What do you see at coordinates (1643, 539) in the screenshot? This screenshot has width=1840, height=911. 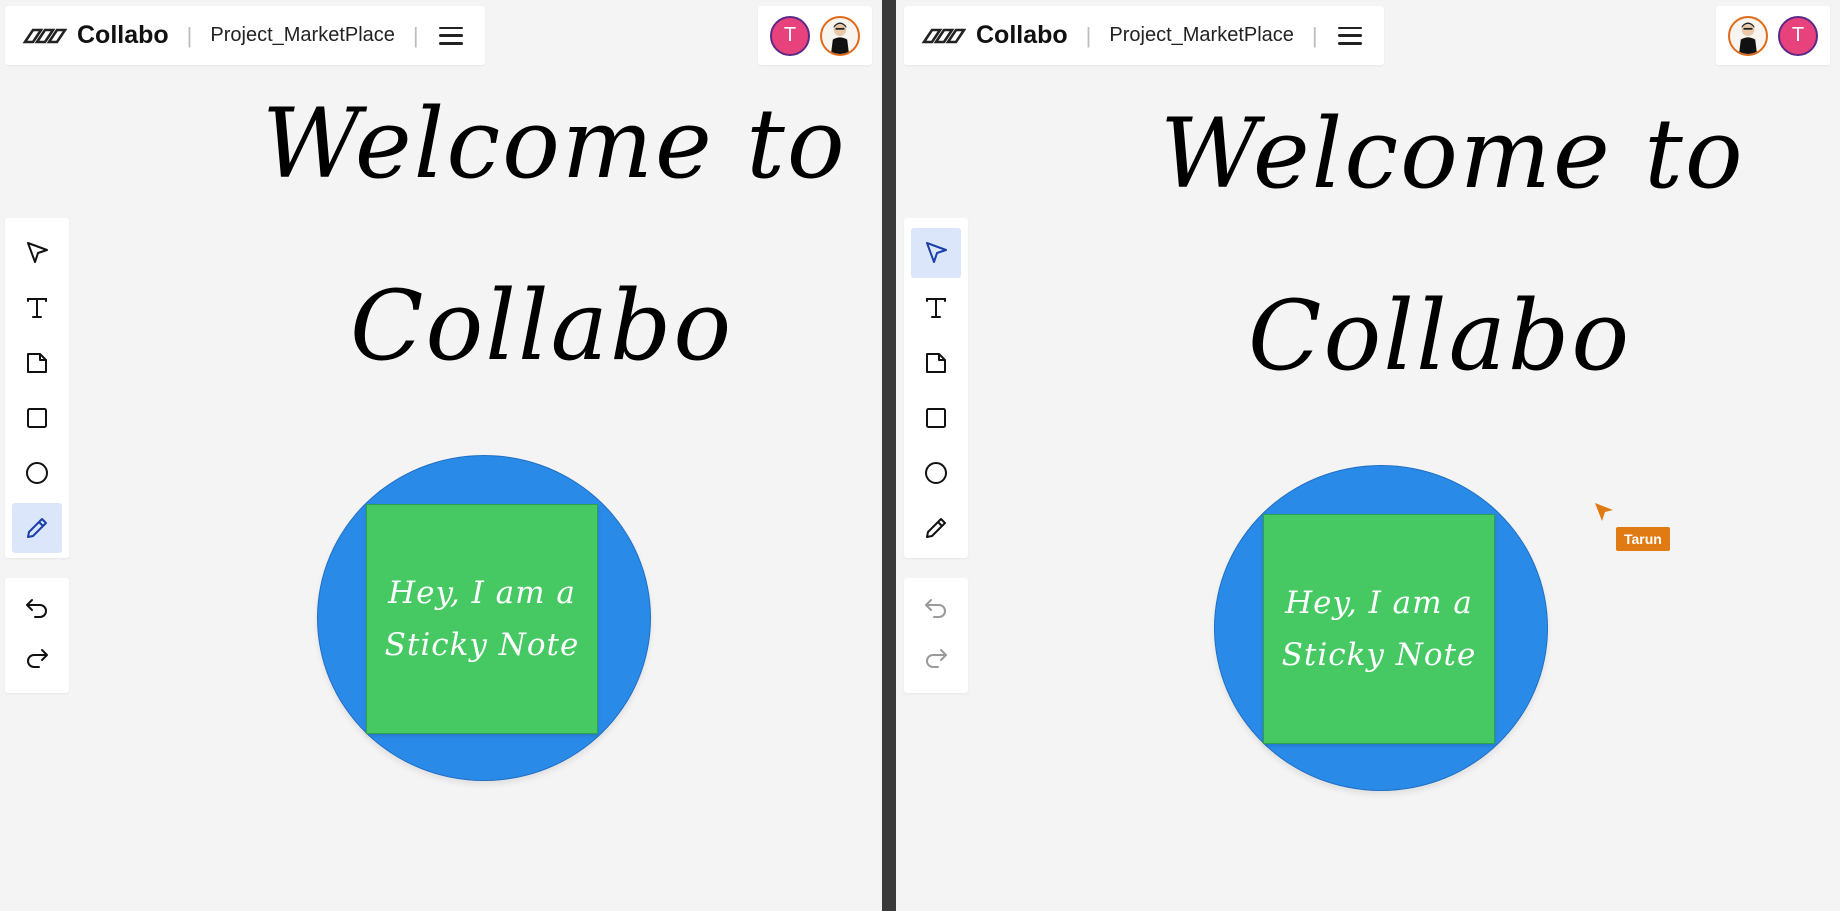 I see `remote-cursor-label: Tarun` at bounding box center [1643, 539].